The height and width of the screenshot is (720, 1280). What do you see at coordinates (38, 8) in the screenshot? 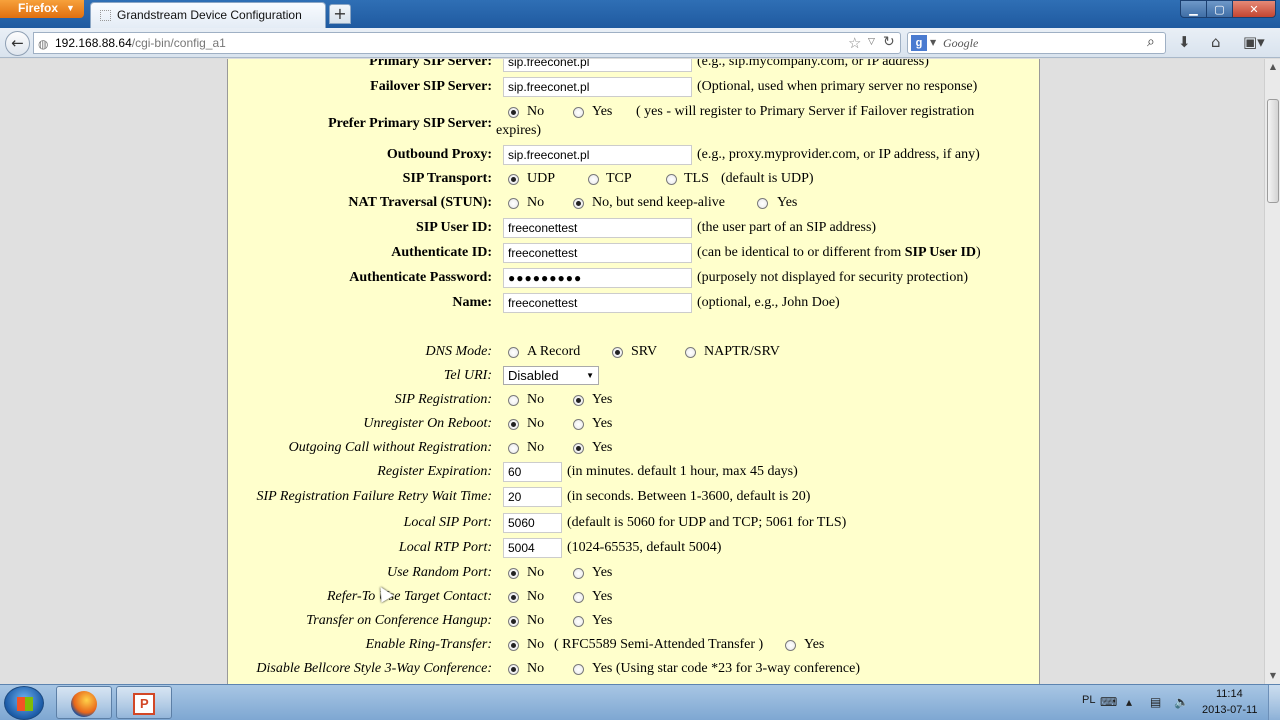
I see `firefox-menu-label: Firefox` at bounding box center [38, 8].